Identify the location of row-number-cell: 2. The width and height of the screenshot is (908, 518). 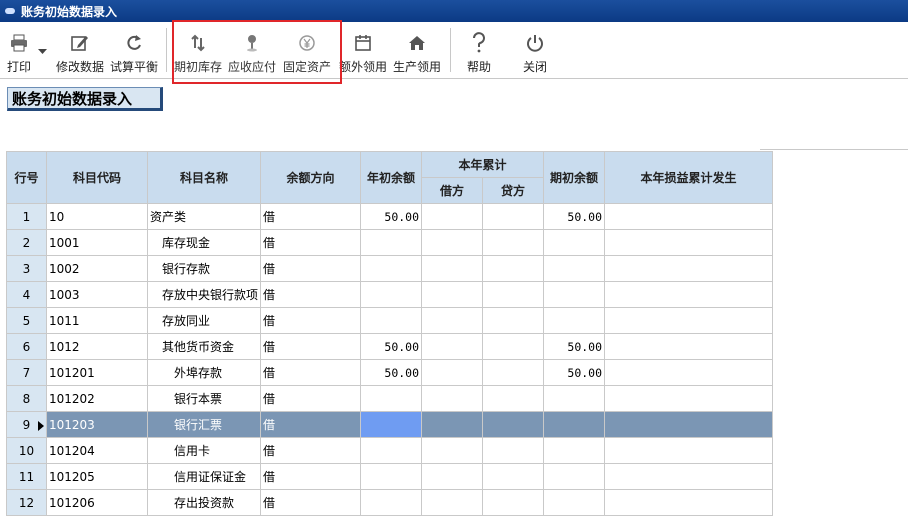
(26, 242).